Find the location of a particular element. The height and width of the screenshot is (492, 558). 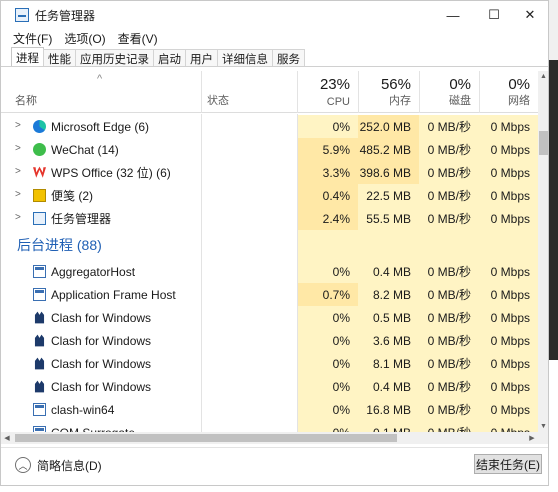

scroll-up-icon: ▲ is located at coordinates (543, 76).